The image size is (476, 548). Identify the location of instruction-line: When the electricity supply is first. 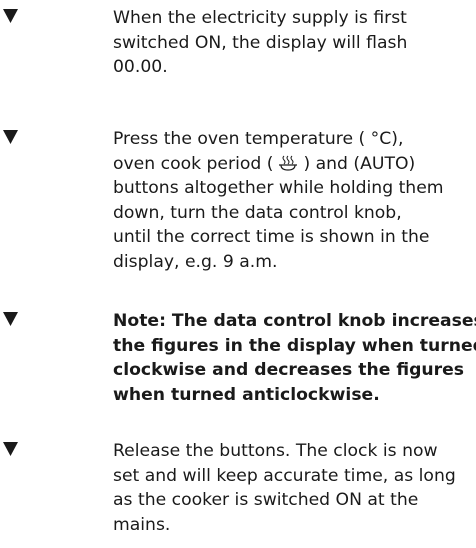
(260, 18).